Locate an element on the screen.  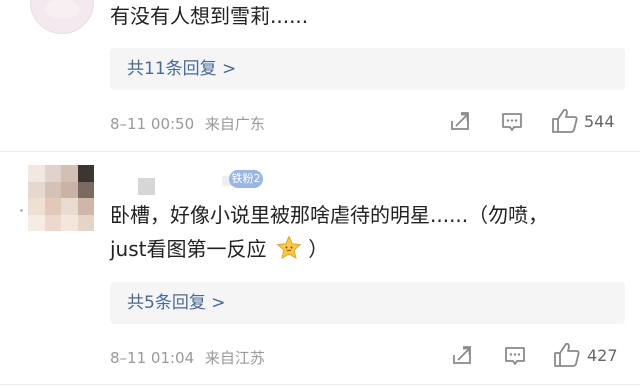
comment-location: 来自江苏 is located at coordinates (234, 358).